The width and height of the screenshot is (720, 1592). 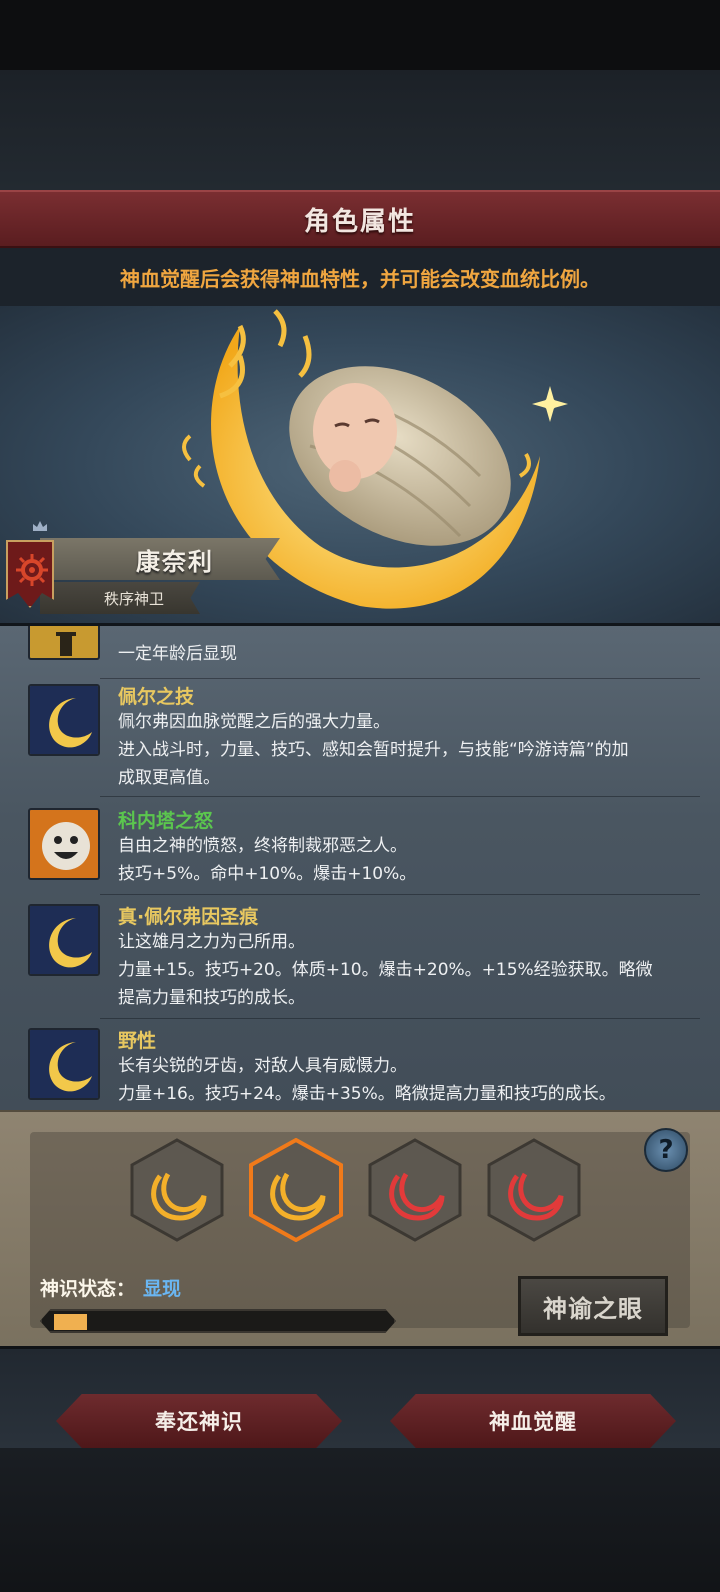 I want to click on notice-text: 神血觉醒后会获得神血特性，并可能会改变血统比例。, so click(x=360, y=278).